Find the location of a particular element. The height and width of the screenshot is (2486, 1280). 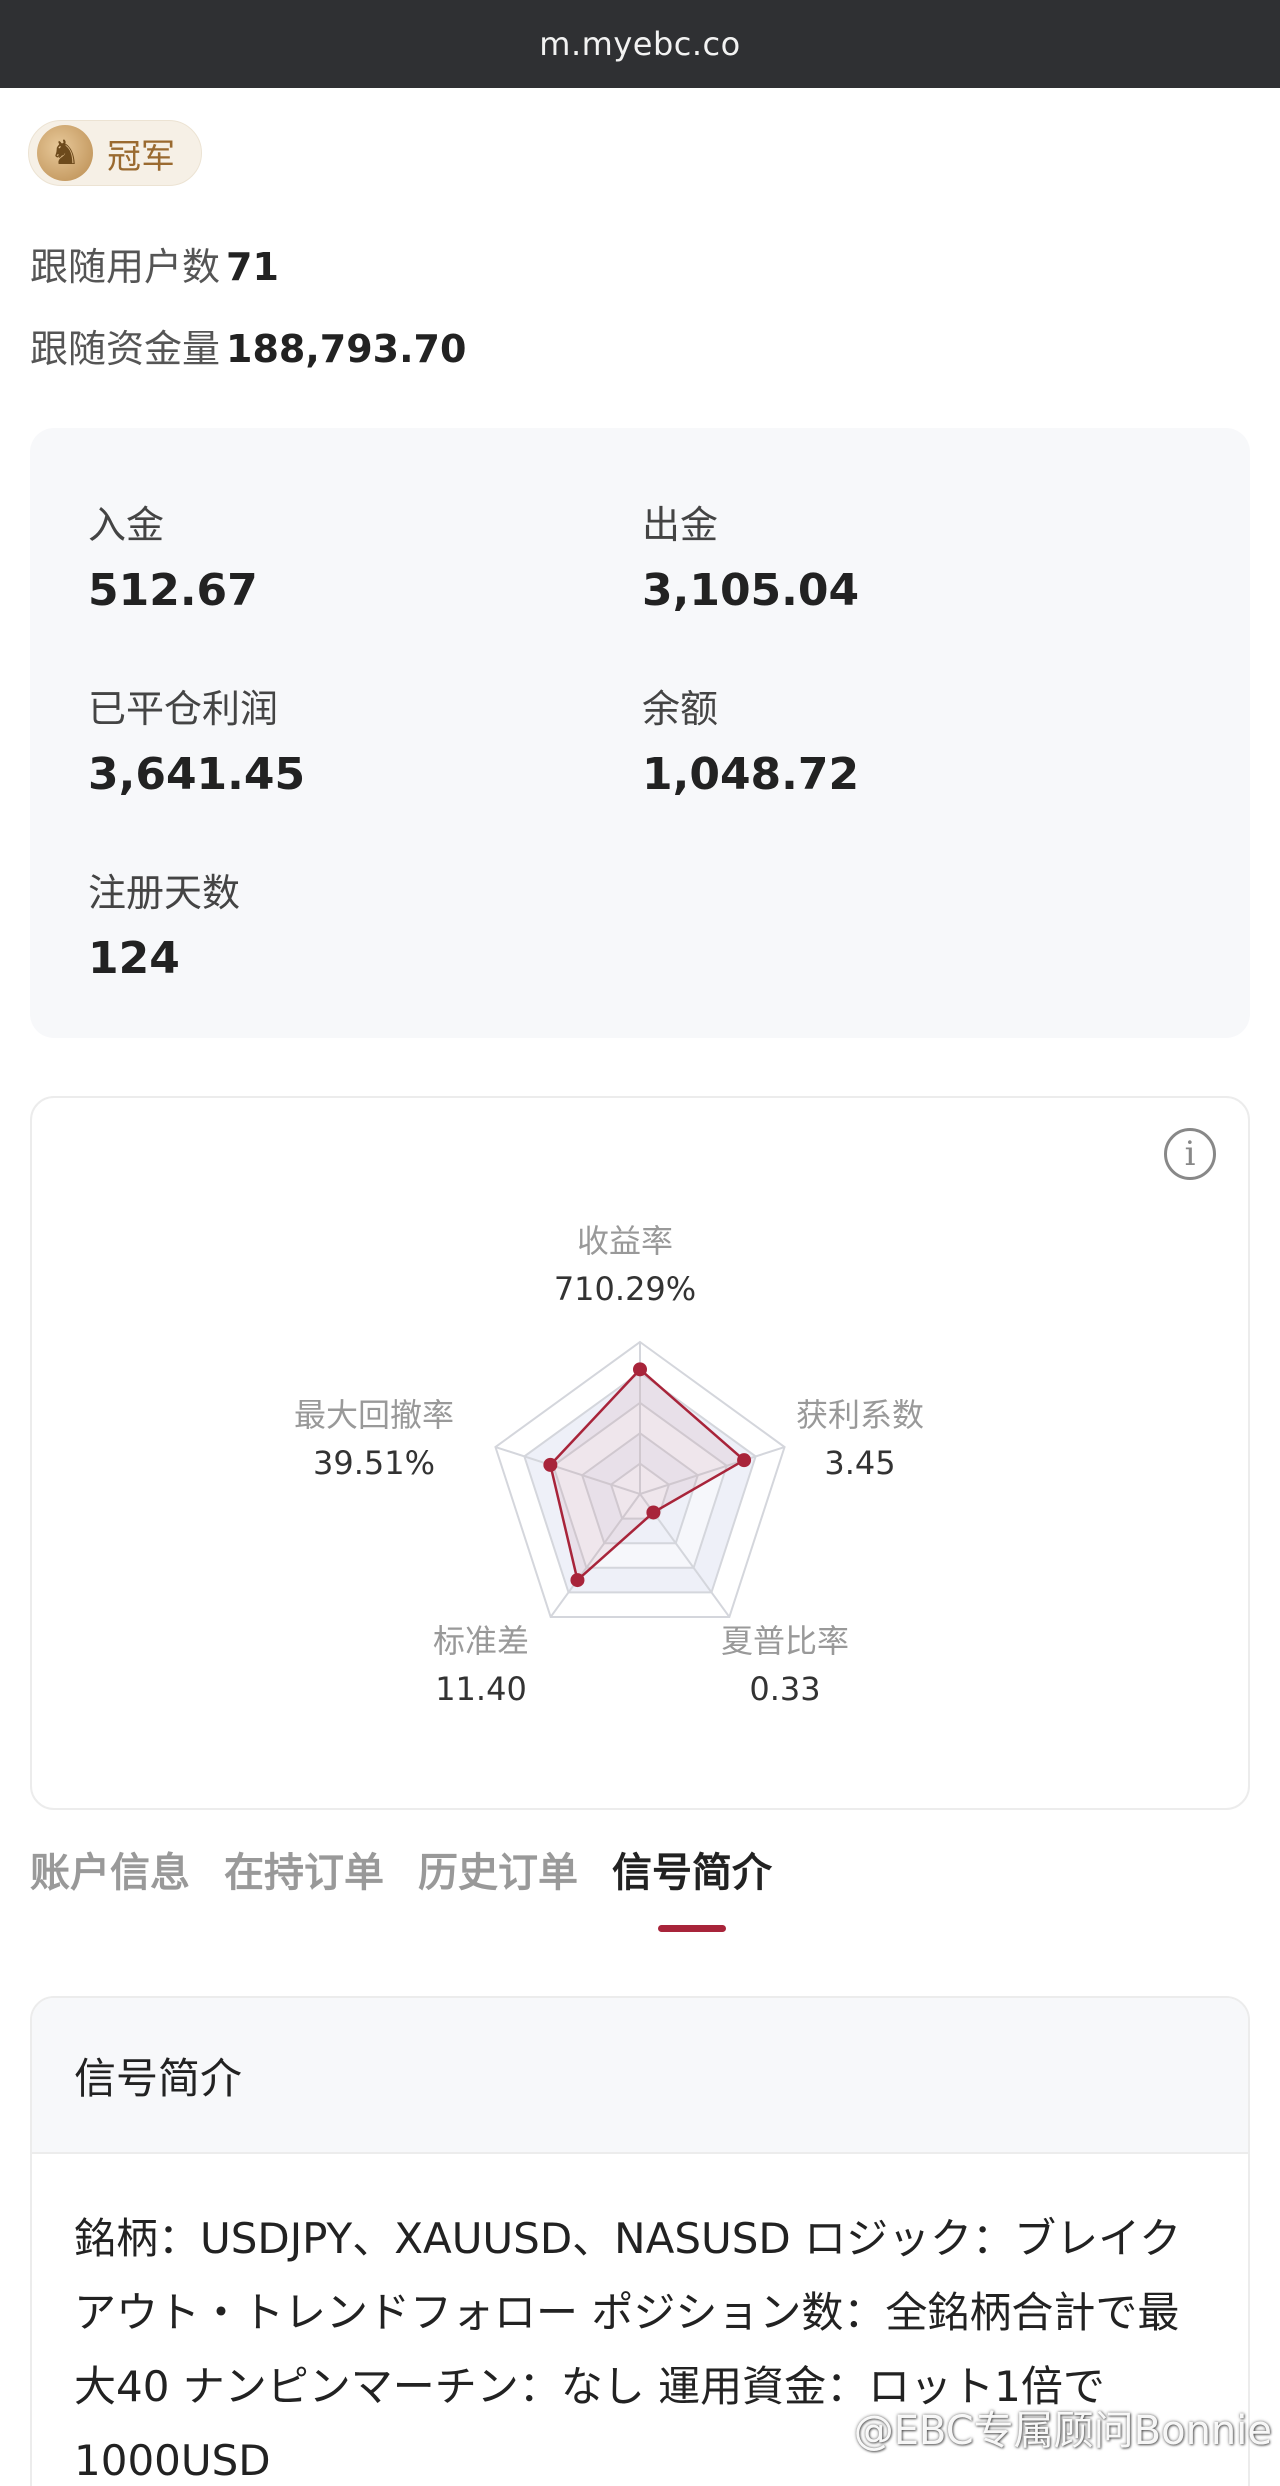

stat-withdraw: 出金 3,105.04 is located at coordinates (750, 555).